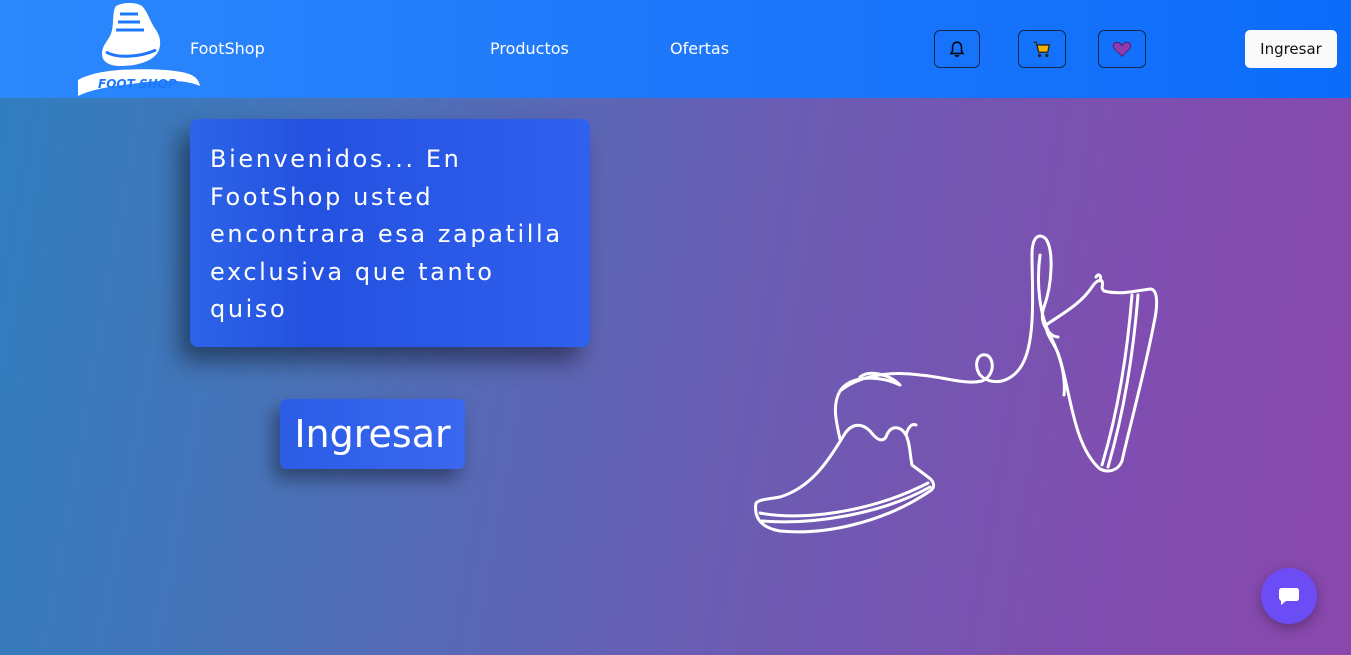 The height and width of the screenshot is (655, 1351). Describe the element at coordinates (227, 48) in the screenshot. I see `brand-link: FootShop` at that location.